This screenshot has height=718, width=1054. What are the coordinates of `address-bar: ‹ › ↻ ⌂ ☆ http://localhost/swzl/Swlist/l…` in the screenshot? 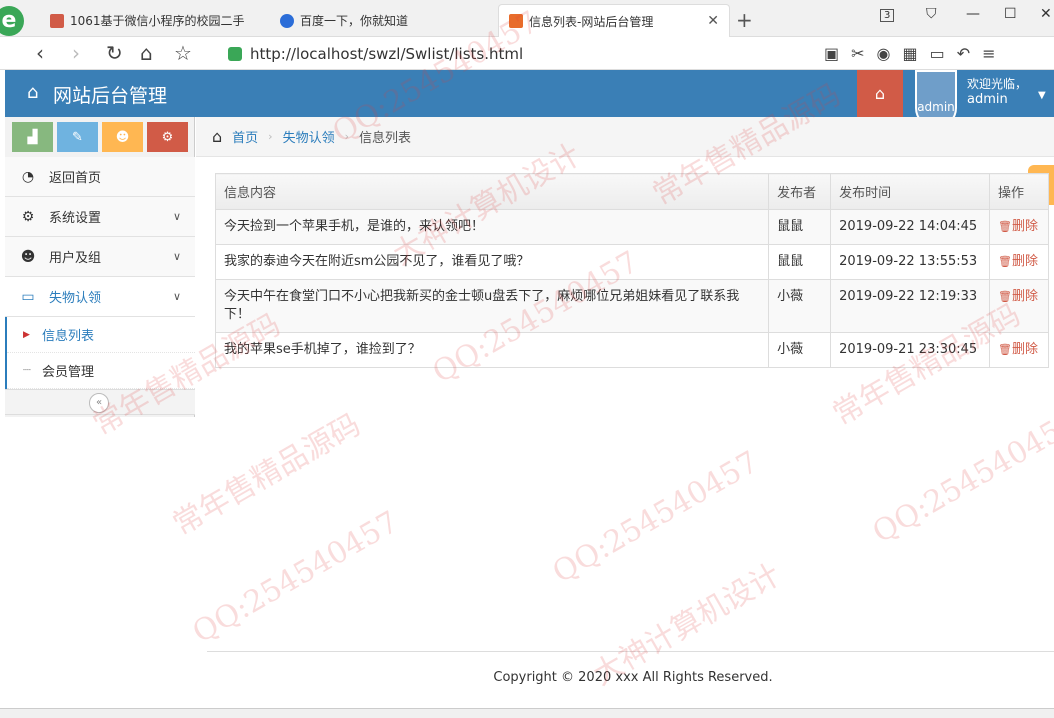 It's located at (527, 53).